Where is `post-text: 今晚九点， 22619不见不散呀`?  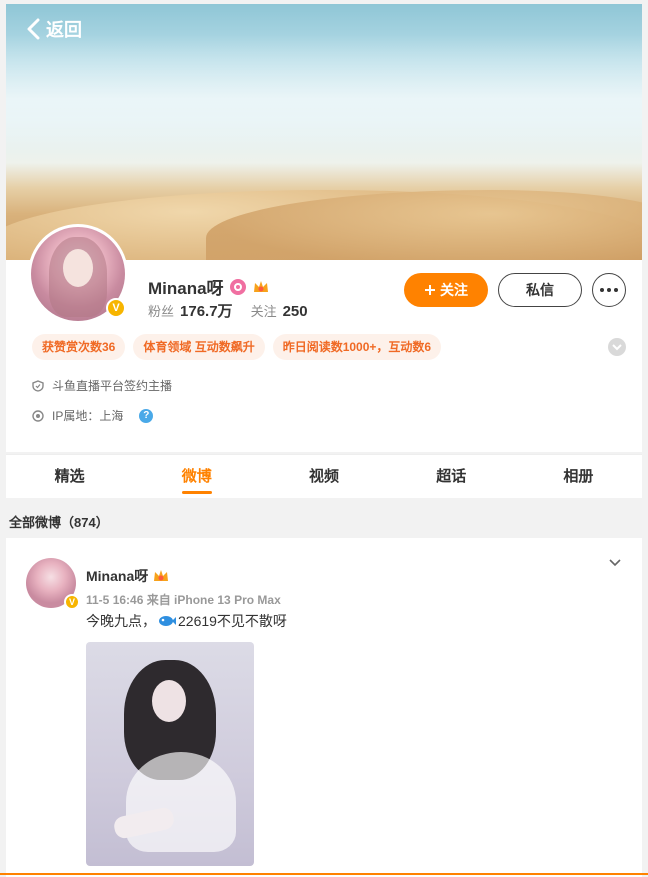
post-text: 今晚九点， 22619不见不散呀 is located at coordinates (186, 621).